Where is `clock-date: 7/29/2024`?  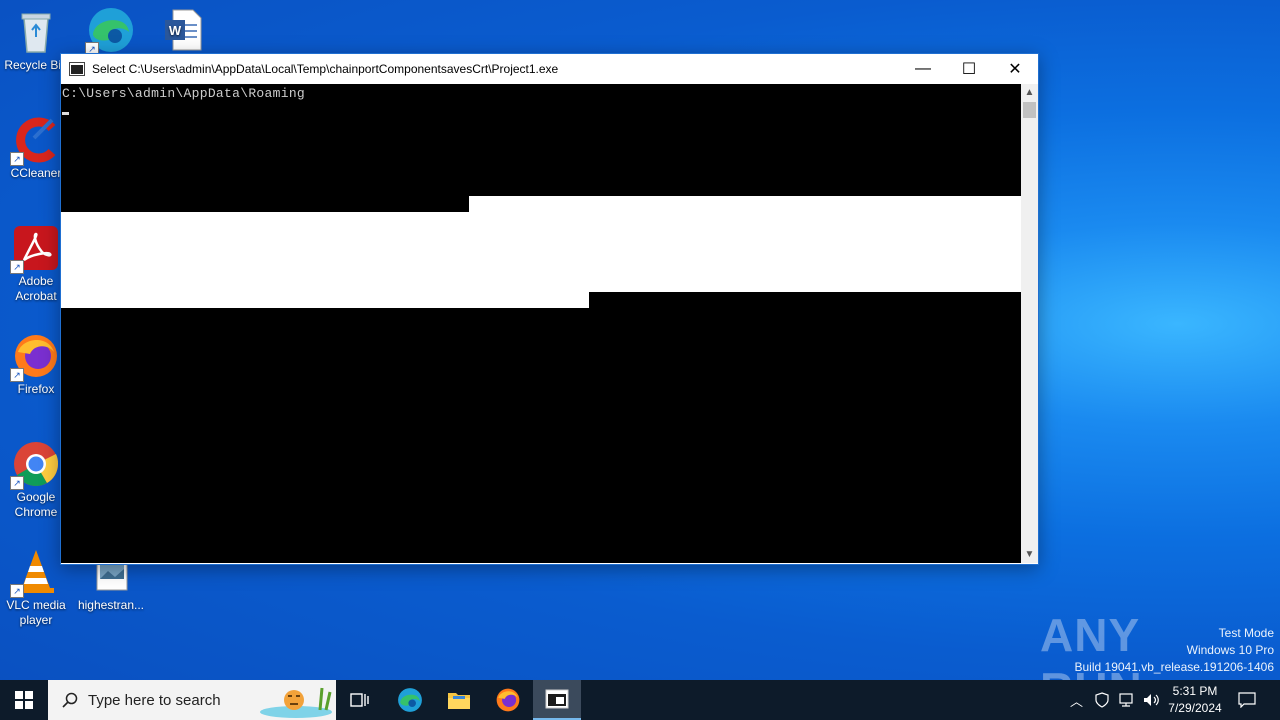
clock-date: 7/29/2024 is located at coordinates (1195, 708).